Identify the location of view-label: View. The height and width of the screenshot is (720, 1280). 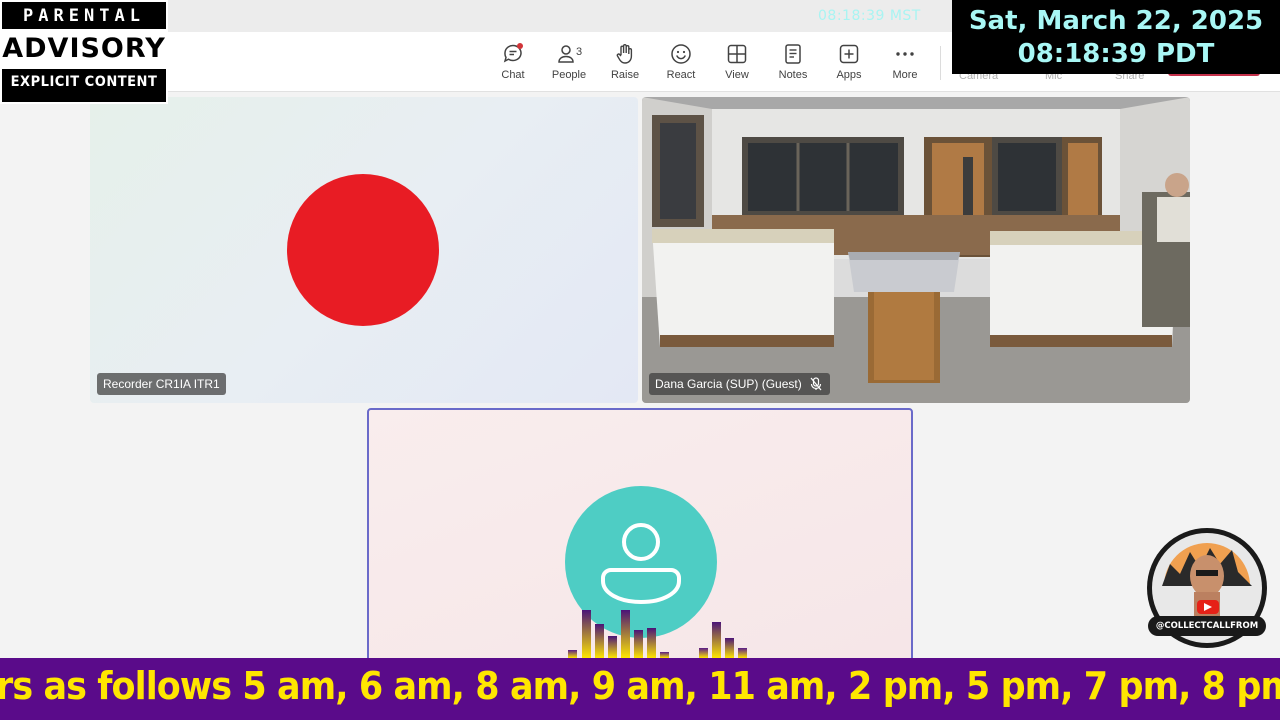
(737, 75).